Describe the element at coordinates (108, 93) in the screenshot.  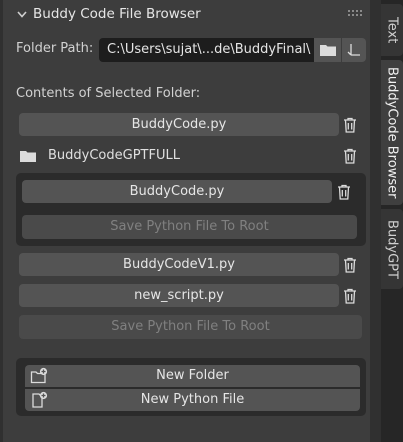
I see `contents-label: Contents of Selected Folder:` at that location.